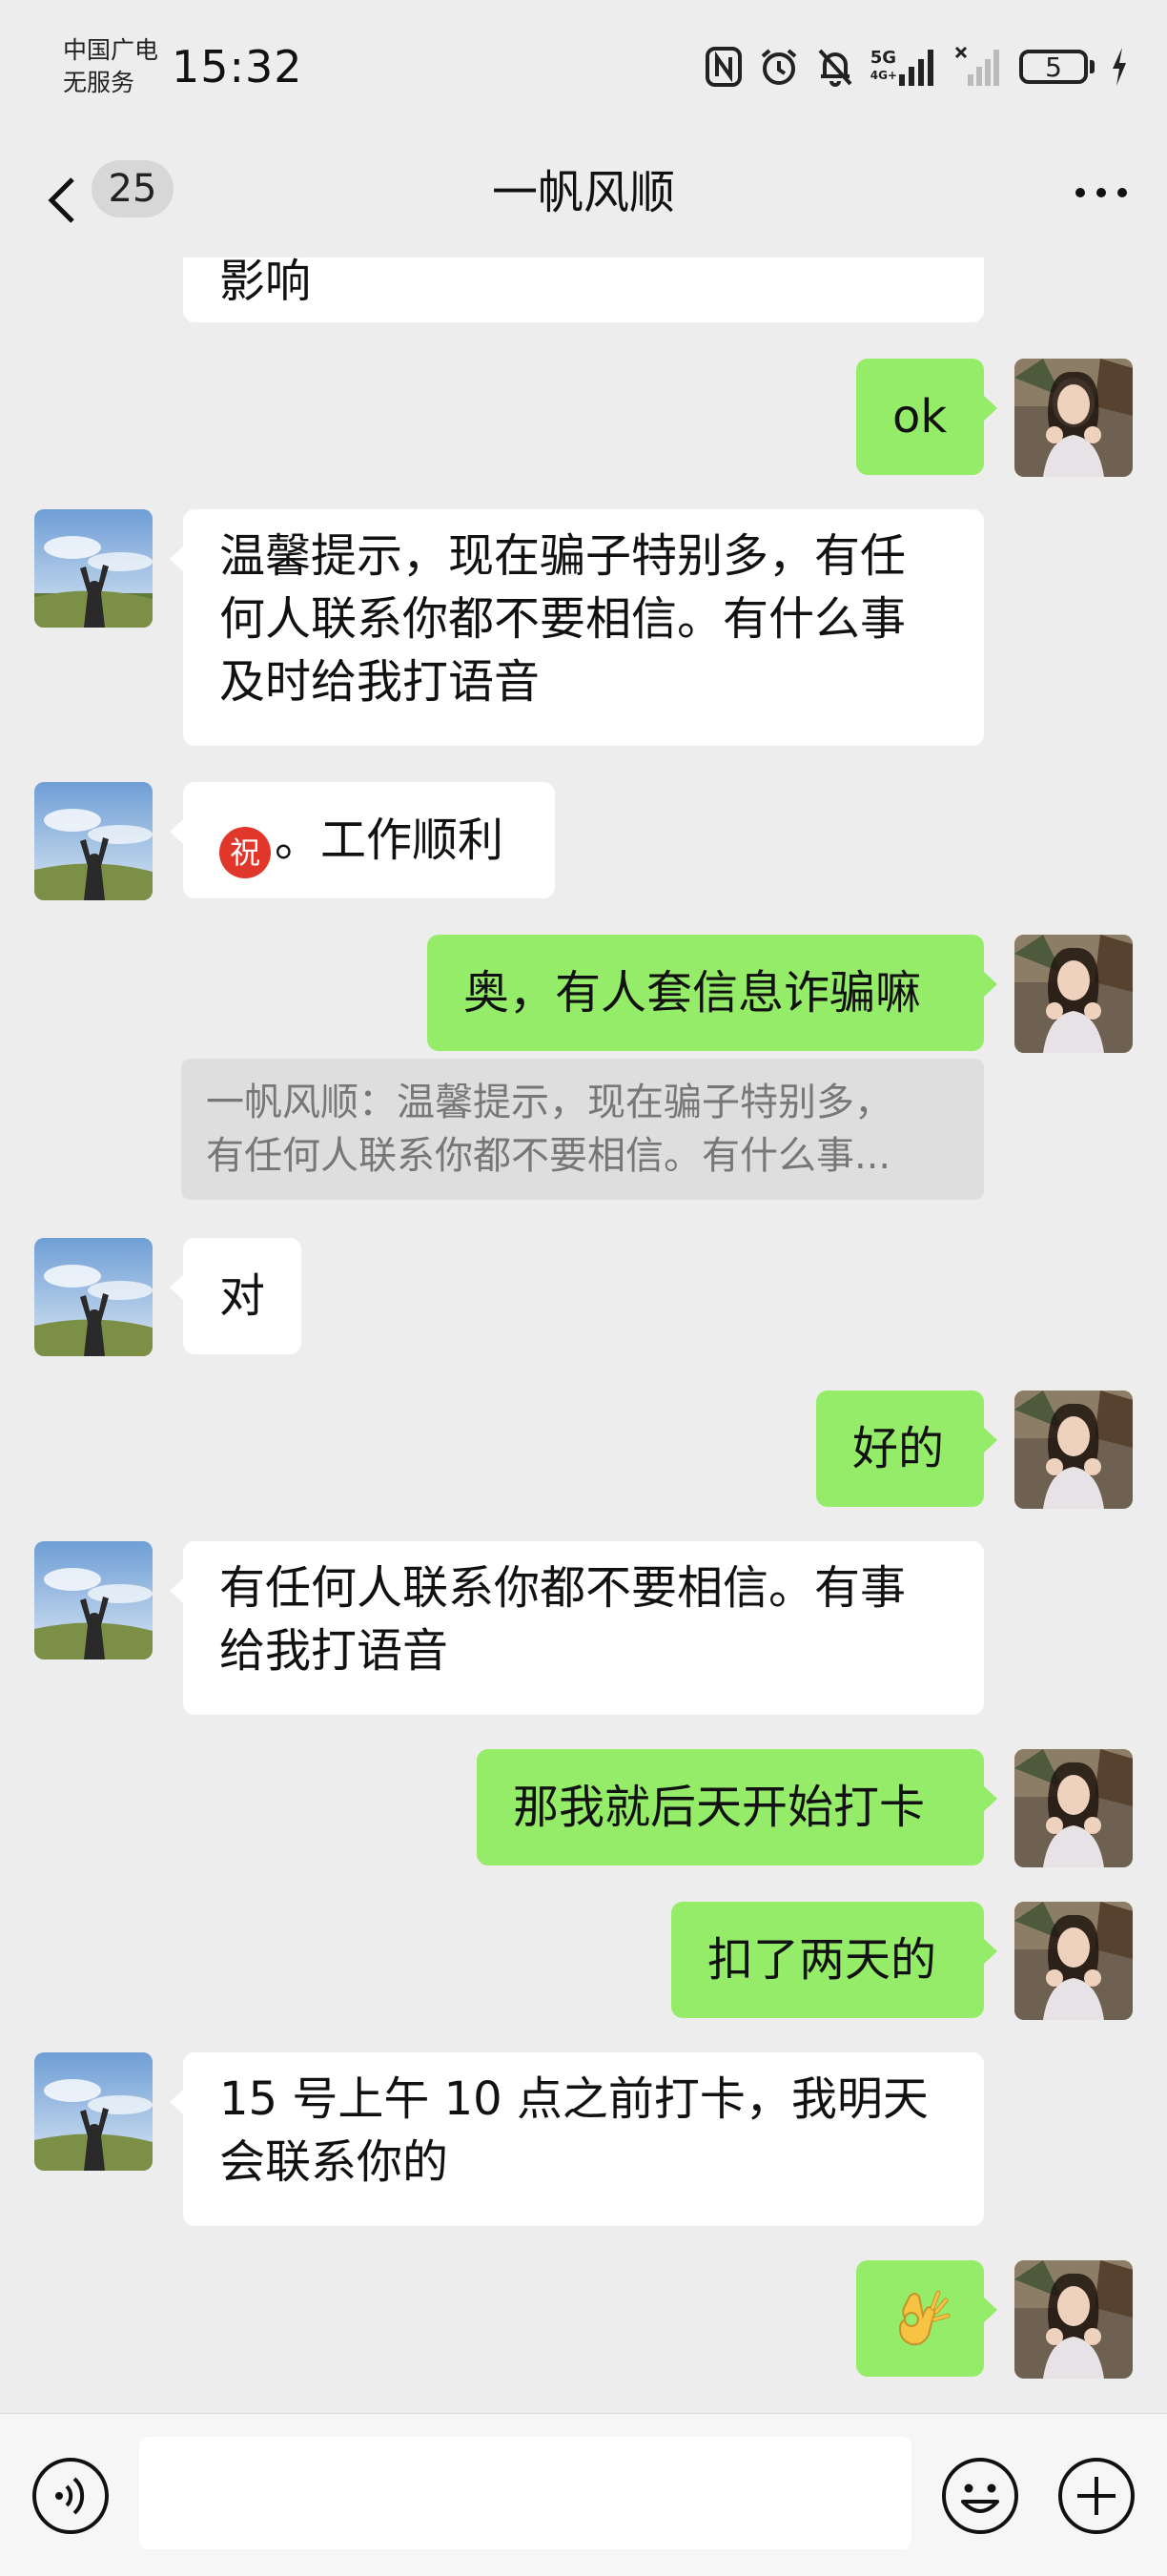  I want to click on message-text: 那我就后天开始打卡, so click(719, 1807).